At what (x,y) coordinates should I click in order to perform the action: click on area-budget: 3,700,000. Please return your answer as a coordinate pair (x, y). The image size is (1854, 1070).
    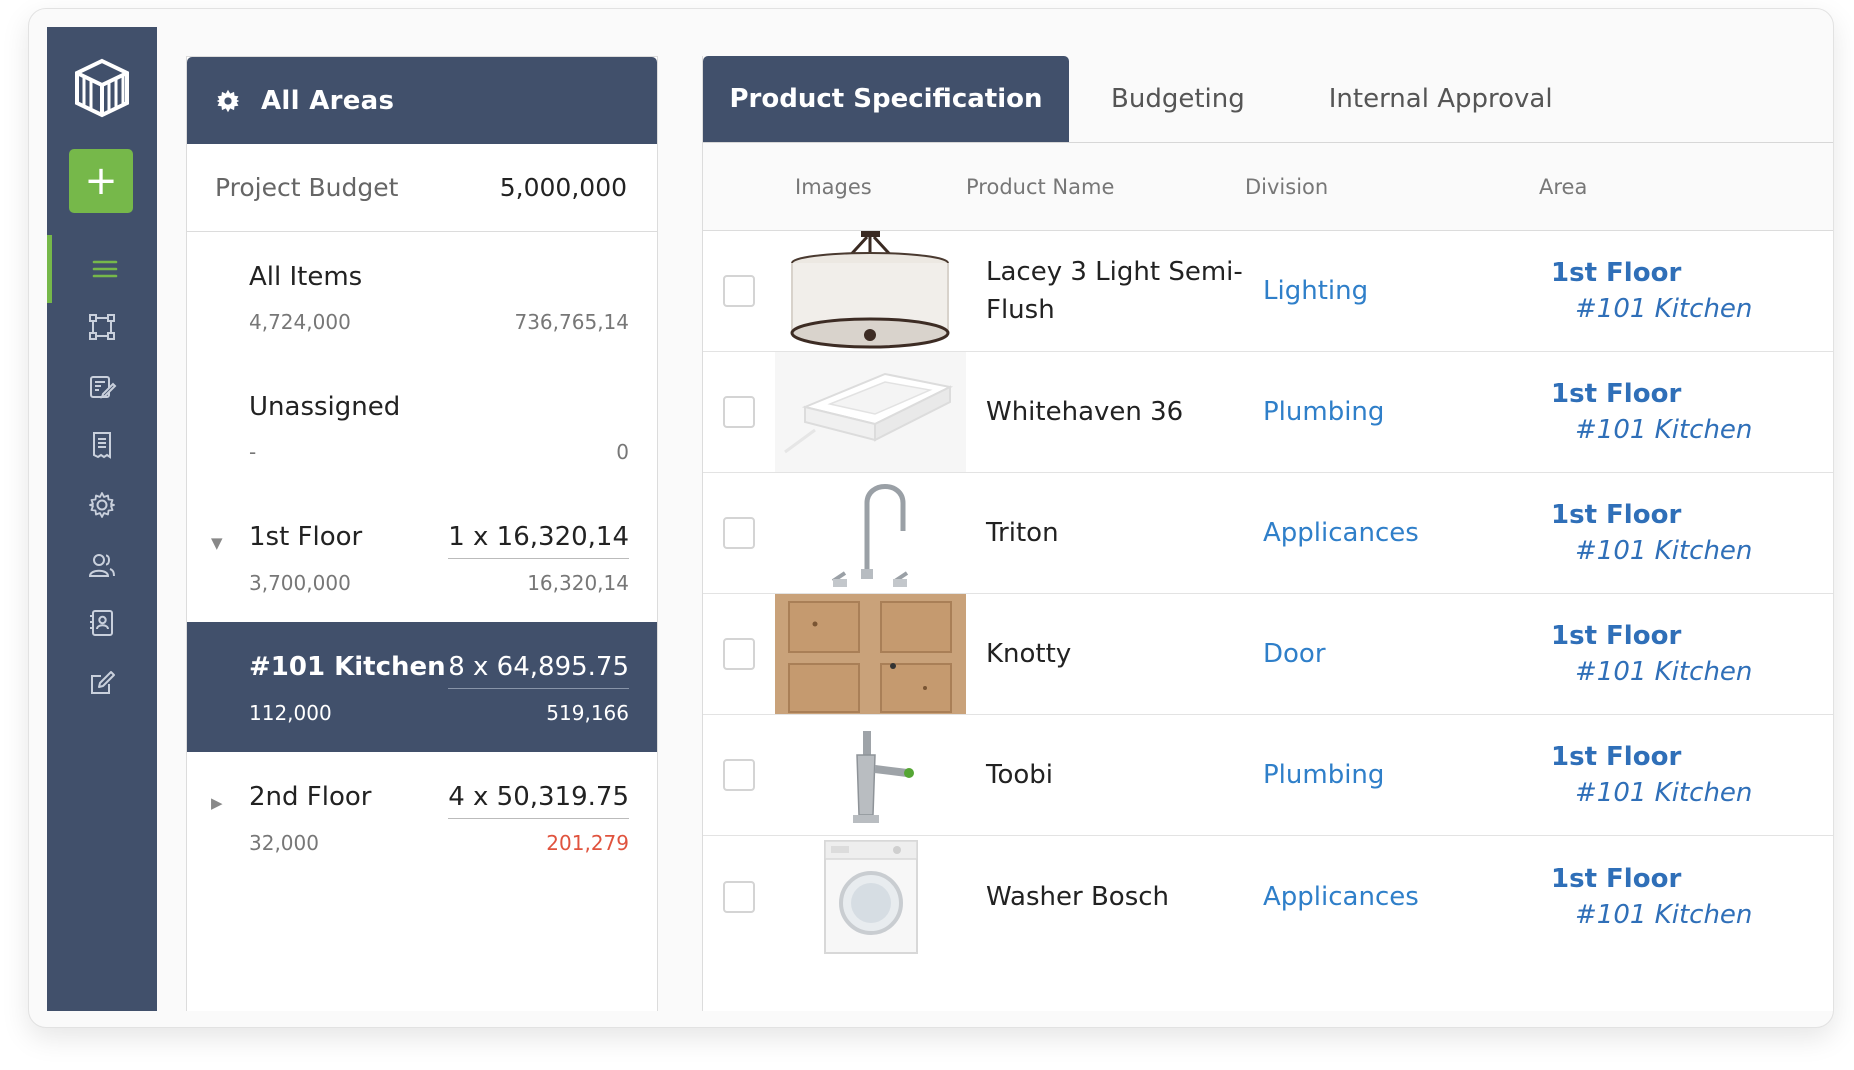
    Looking at the image, I should click on (300, 583).